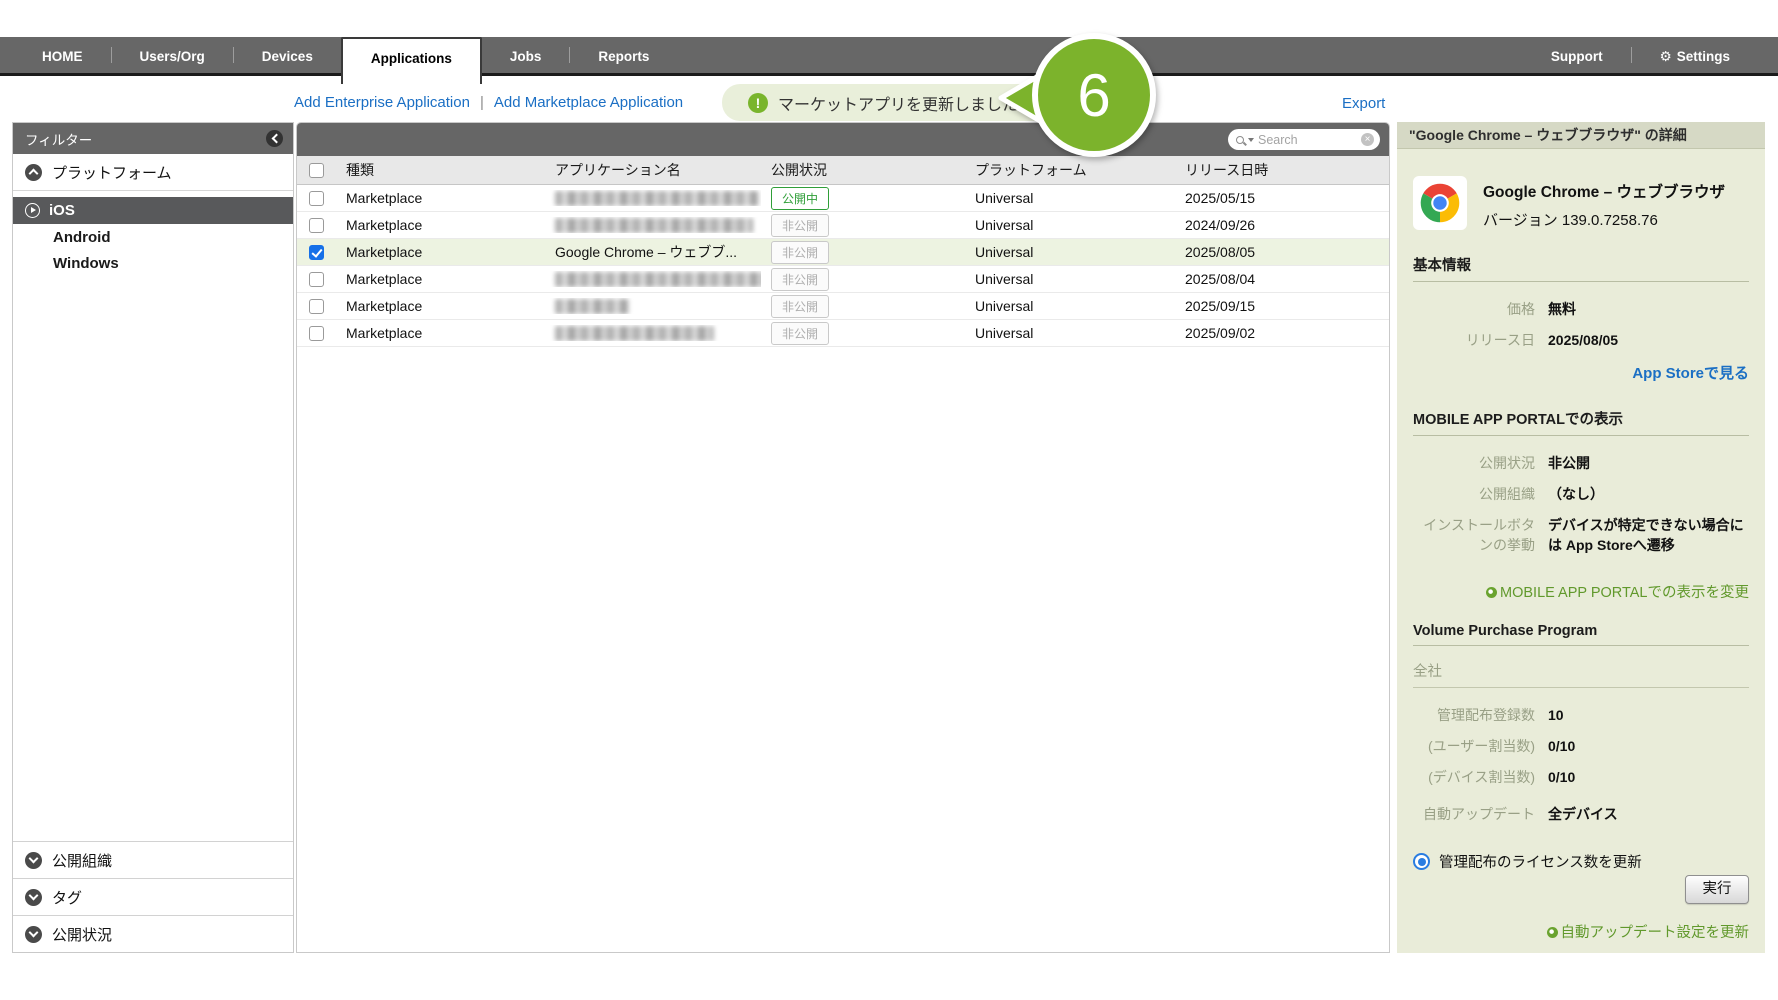  Describe the element at coordinates (843, 333) in the screenshot. I see `table-row: Marketplace 非公開 Universal 2025/09/02` at that location.